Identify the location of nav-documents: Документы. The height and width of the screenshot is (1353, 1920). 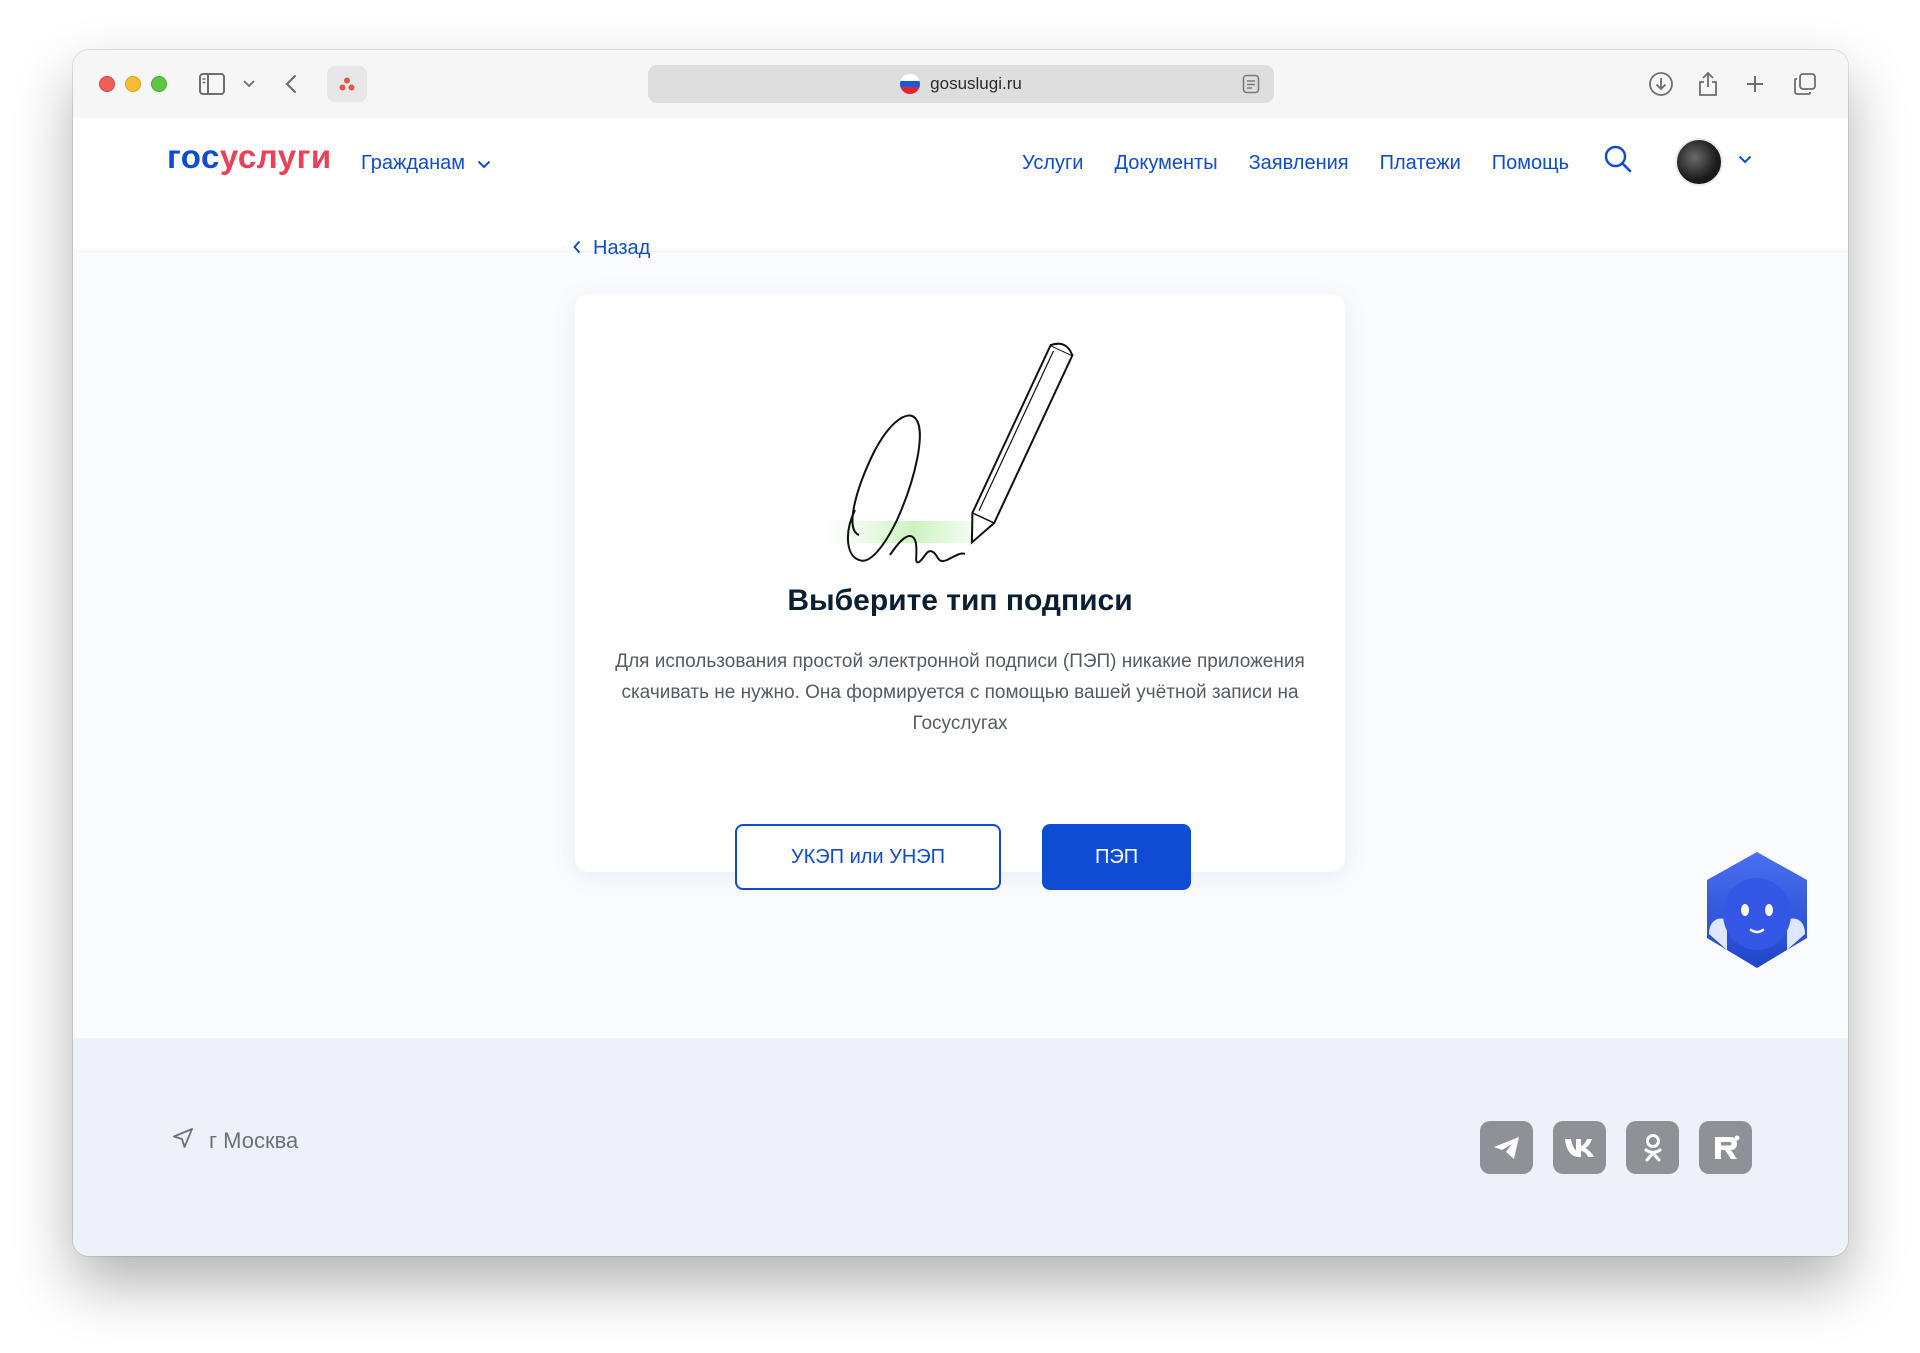
(1165, 163).